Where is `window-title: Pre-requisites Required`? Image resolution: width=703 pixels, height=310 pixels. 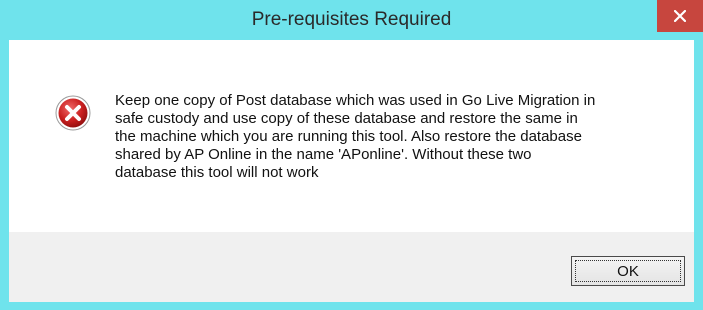 window-title: Pre-requisites Required is located at coordinates (351, 19).